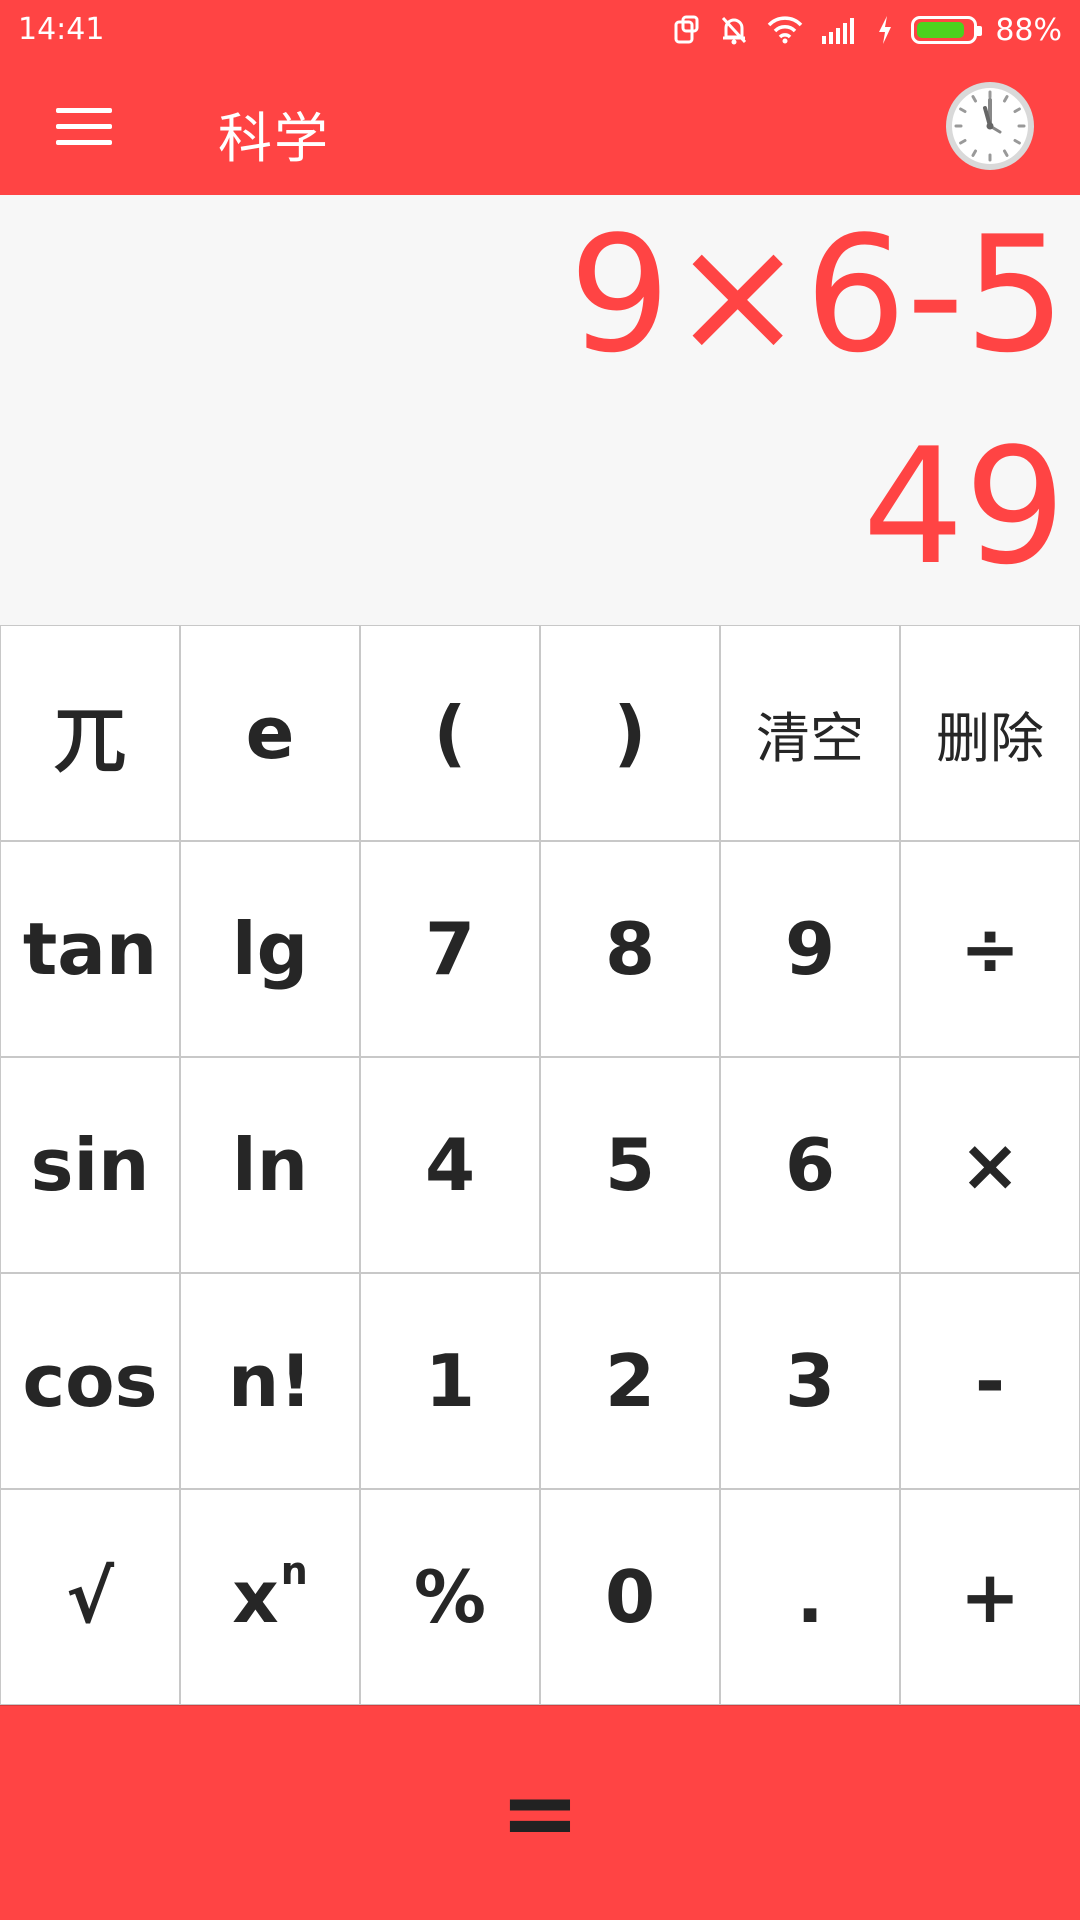 The height and width of the screenshot is (1920, 1080). What do you see at coordinates (734, 30) in the screenshot?
I see `notifications-off-icon` at bounding box center [734, 30].